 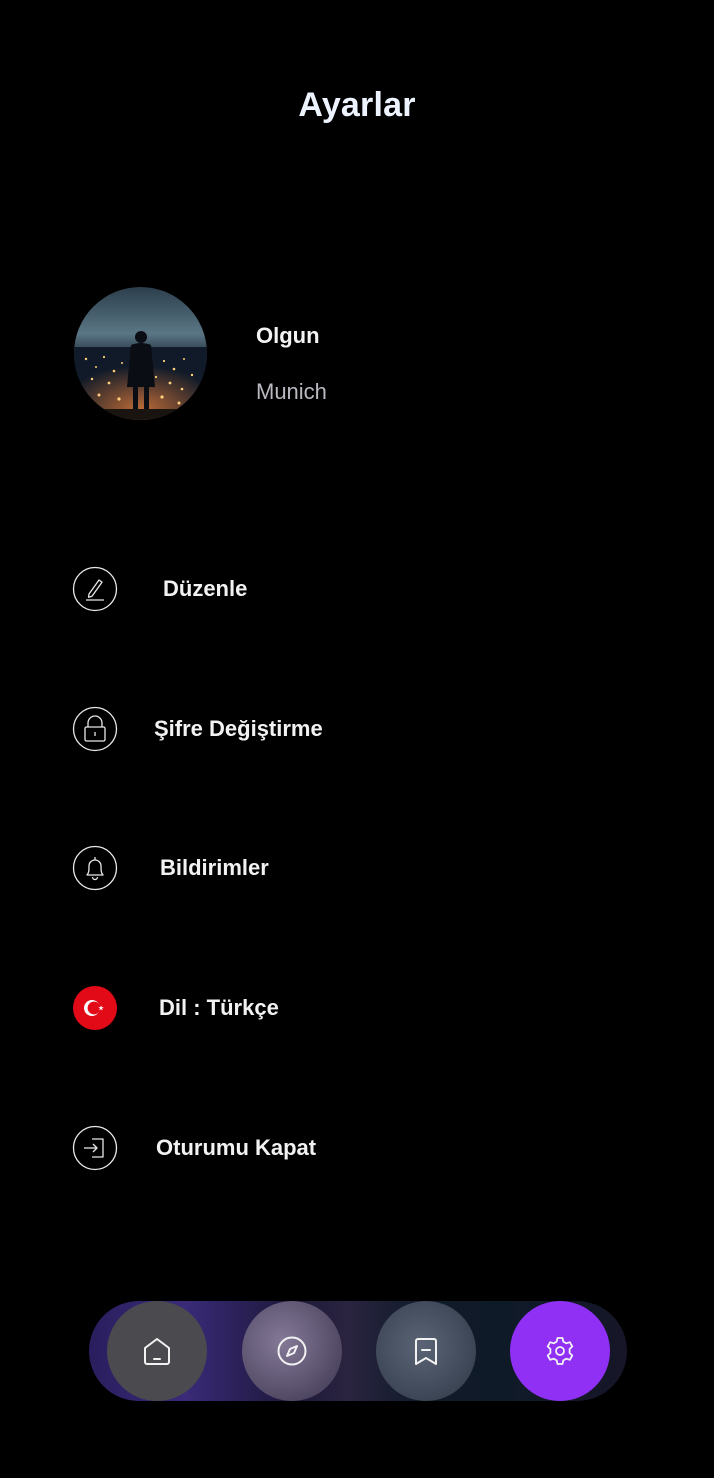 What do you see at coordinates (236, 1147) in the screenshot?
I see `menu-item-label: Oturumu Kapat` at bounding box center [236, 1147].